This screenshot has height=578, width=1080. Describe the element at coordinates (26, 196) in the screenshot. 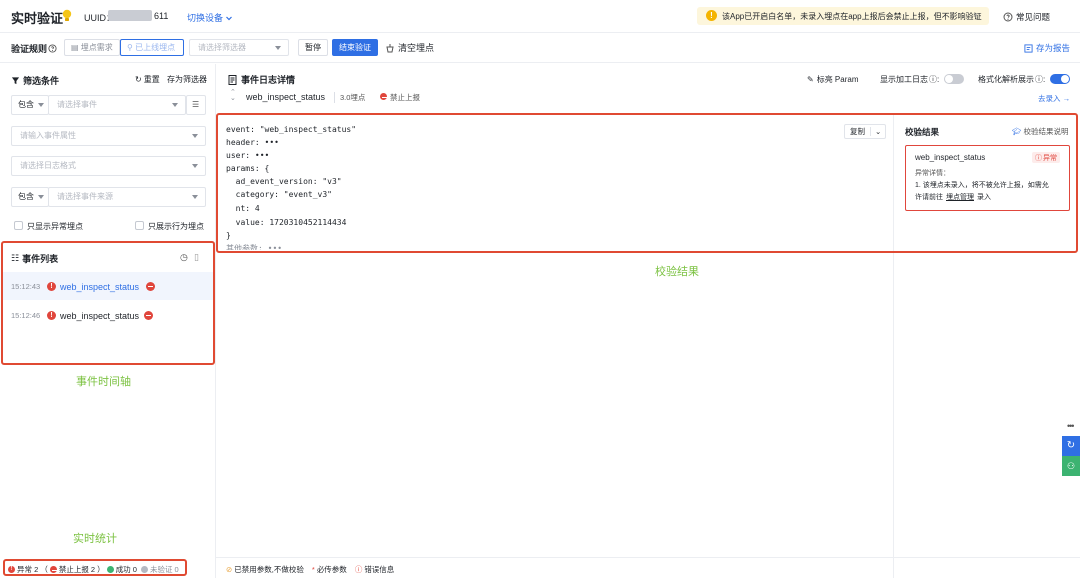

I see `include-select-2-value: 包含` at that location.